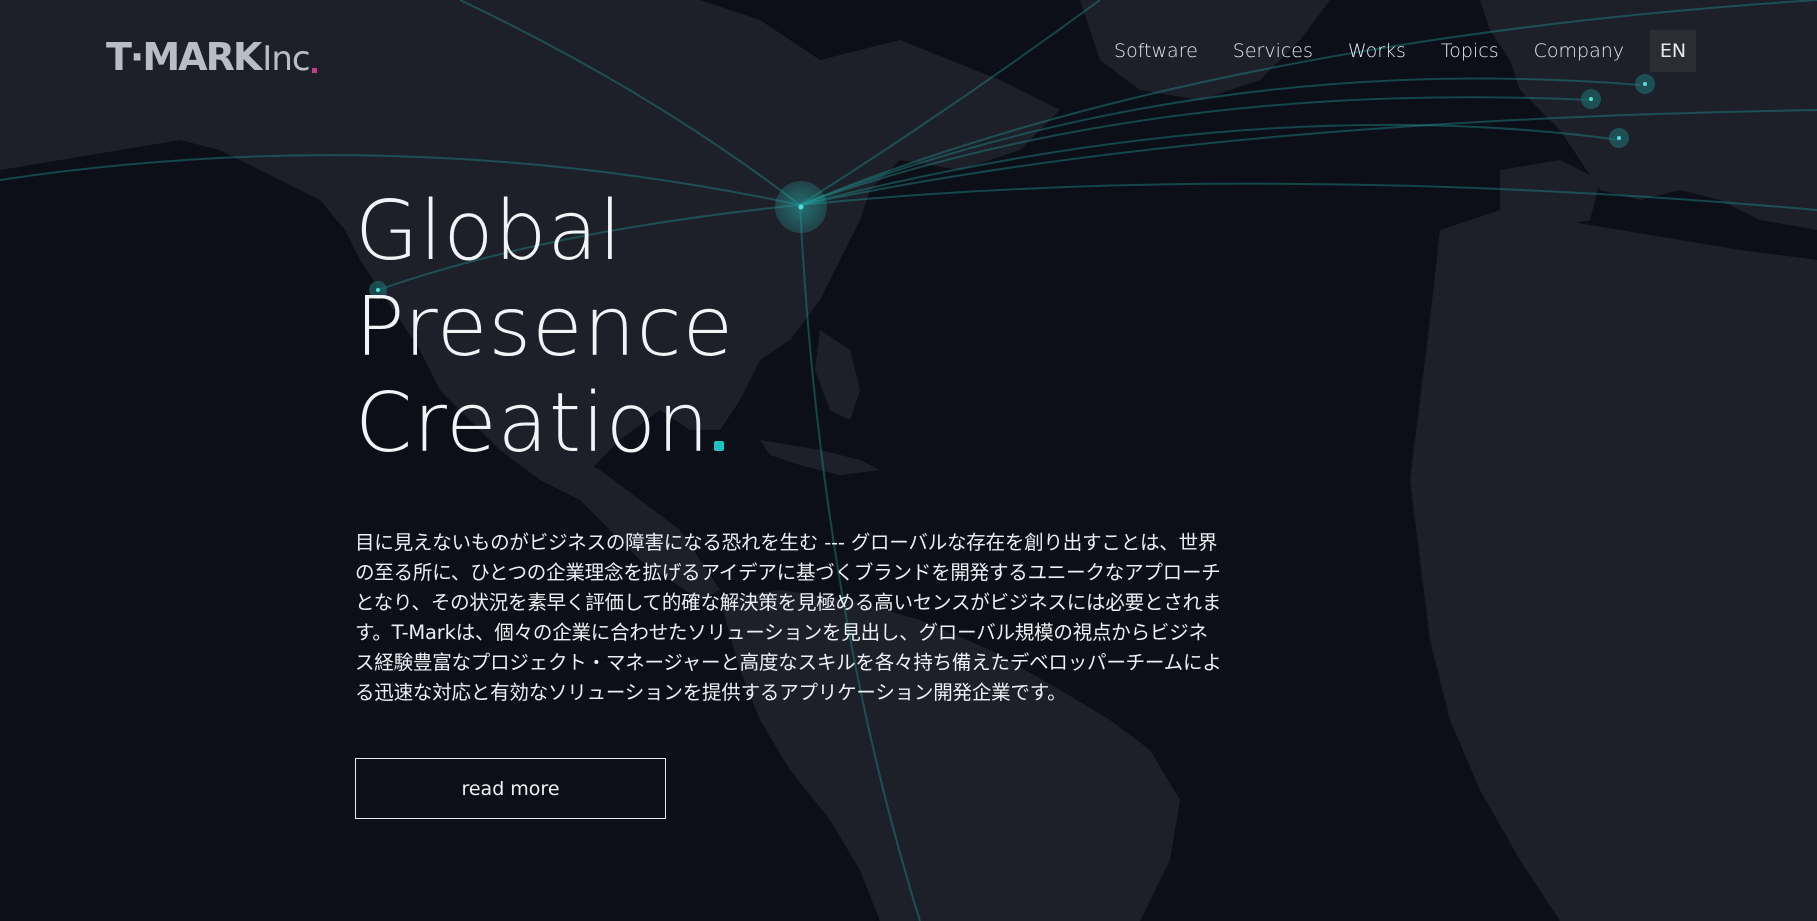 The height and width of the screenshot is (921, 1817). What do you see at coordinates (1470, 51) in the screenshot?
I see `nav-item-topics: Topics` at bounding box center [1470, 51].